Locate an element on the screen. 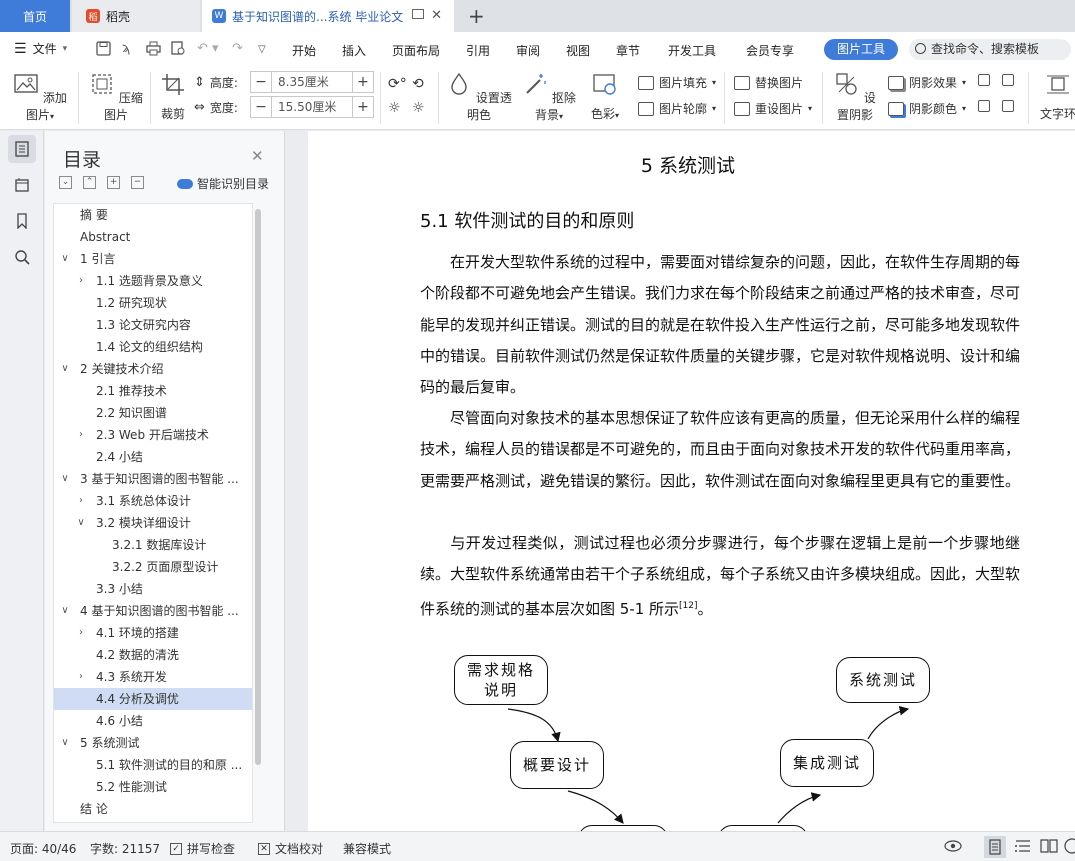  command-search: 查找命令、搜索模板 is located at coordinates (990, 49).